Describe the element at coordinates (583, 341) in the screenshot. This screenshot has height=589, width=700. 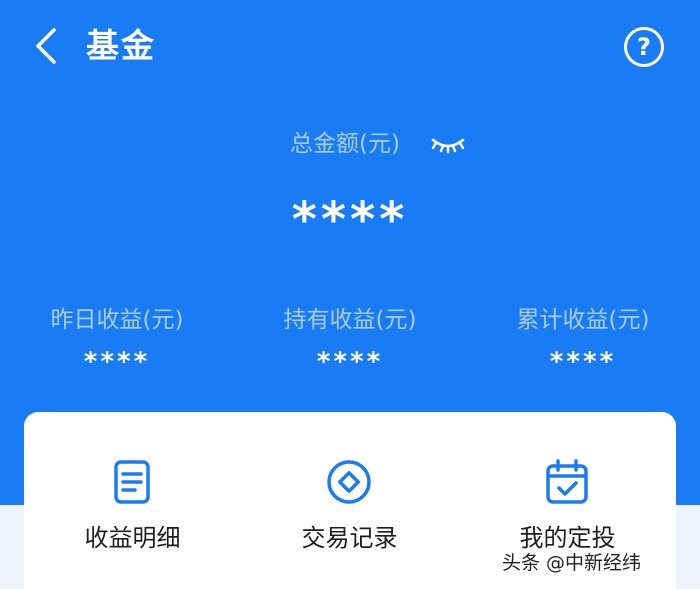
I see `stat-cumulative-earnings: 累计收益(元) ****` at that location.